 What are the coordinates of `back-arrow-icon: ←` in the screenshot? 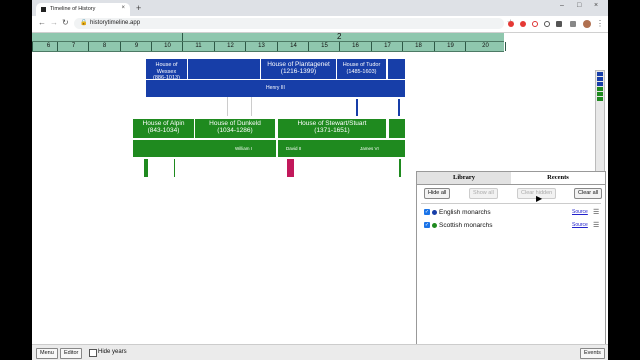 It's located at (42, 22).